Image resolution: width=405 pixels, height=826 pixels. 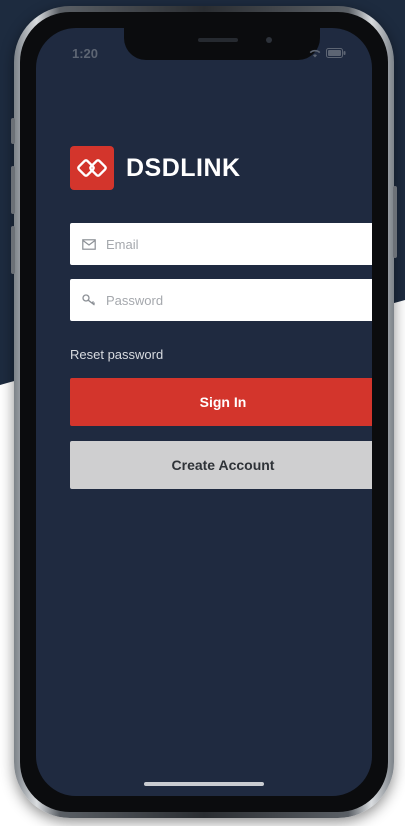 What do you see at coordinates (336, 53) in the screenshot?
I see `battery-icon` at bounding box center [336, 53].